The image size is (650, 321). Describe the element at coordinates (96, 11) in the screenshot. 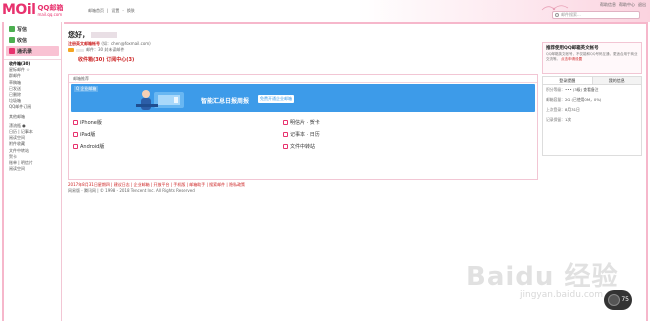

I see `nav-home: 邮箱首页` at that location.